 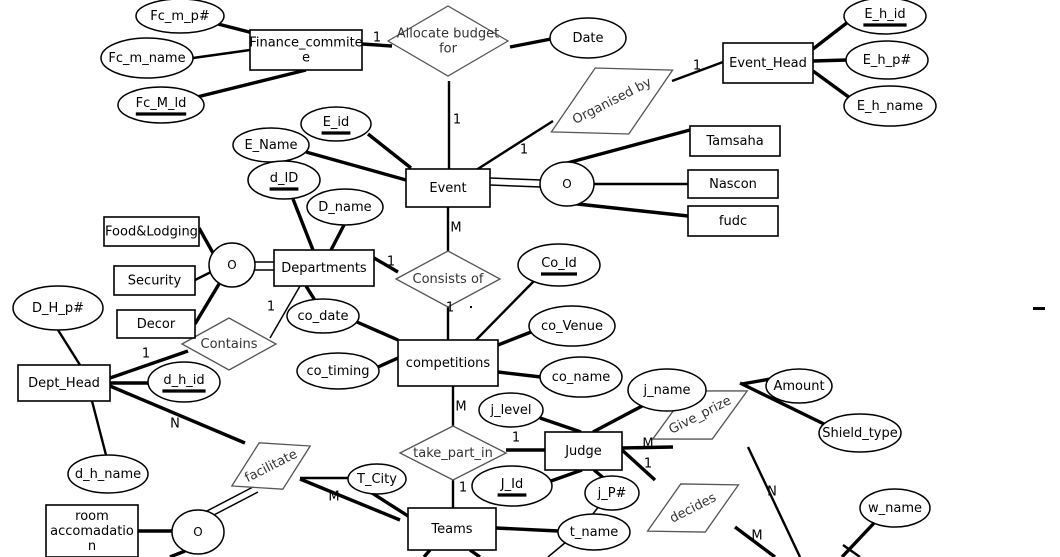 What do you see at coordinates (733, 184) in the screenshot?
I see `entity-nascon: Nascon` at bounding box center [733, 184].